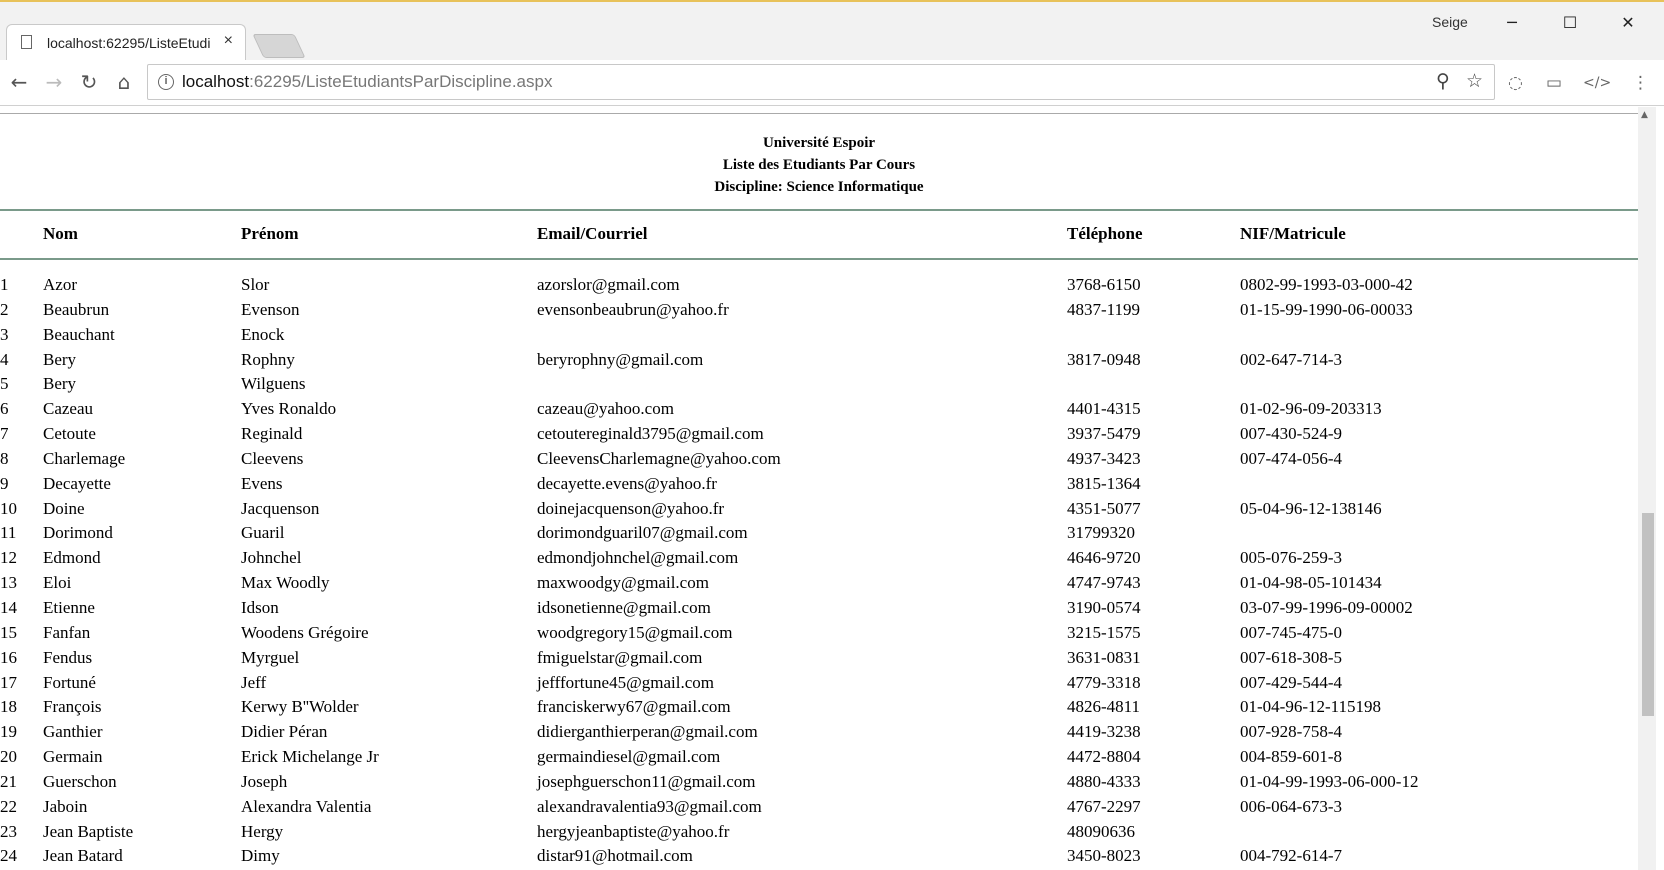 The image size is (1664, 870). Describe the element at coordinates (268, 359) in the screenshot. I see `cell-prenom: Rophny` at that location.